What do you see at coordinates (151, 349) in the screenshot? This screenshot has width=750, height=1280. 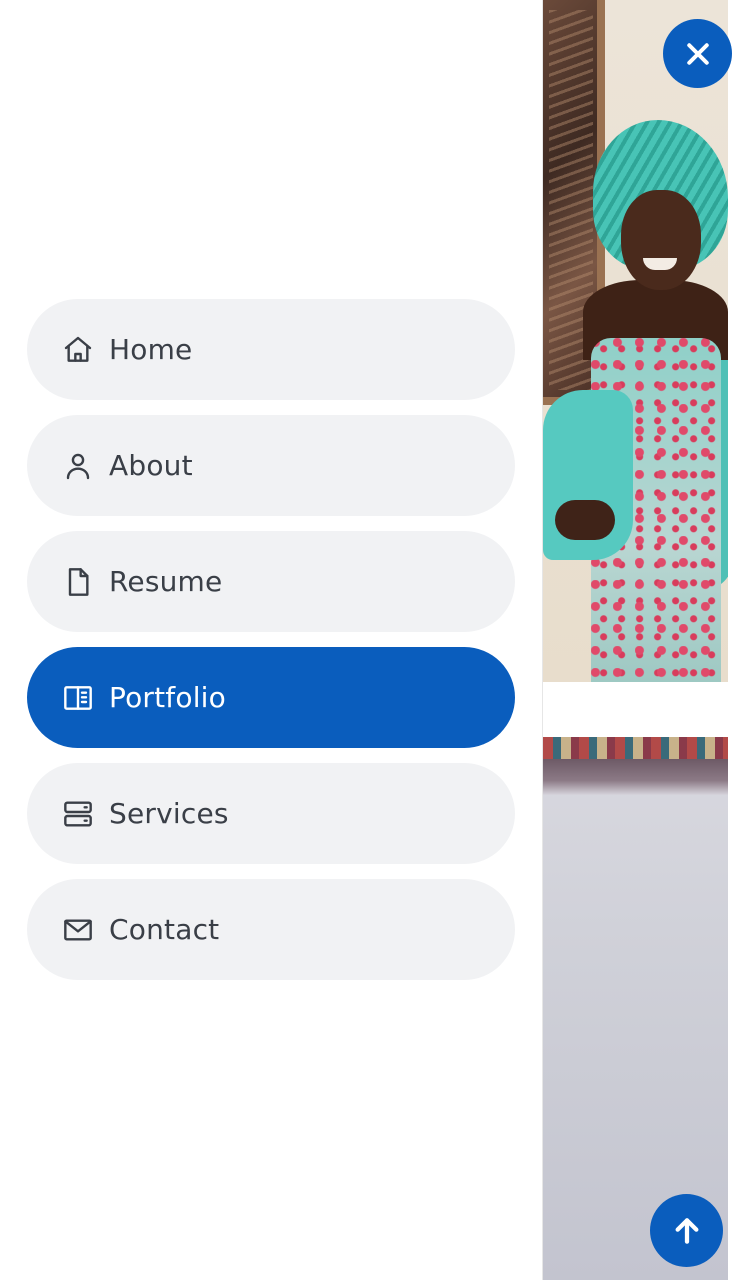 I see `nav-label-home: Home` at bounding box center [151, 349].